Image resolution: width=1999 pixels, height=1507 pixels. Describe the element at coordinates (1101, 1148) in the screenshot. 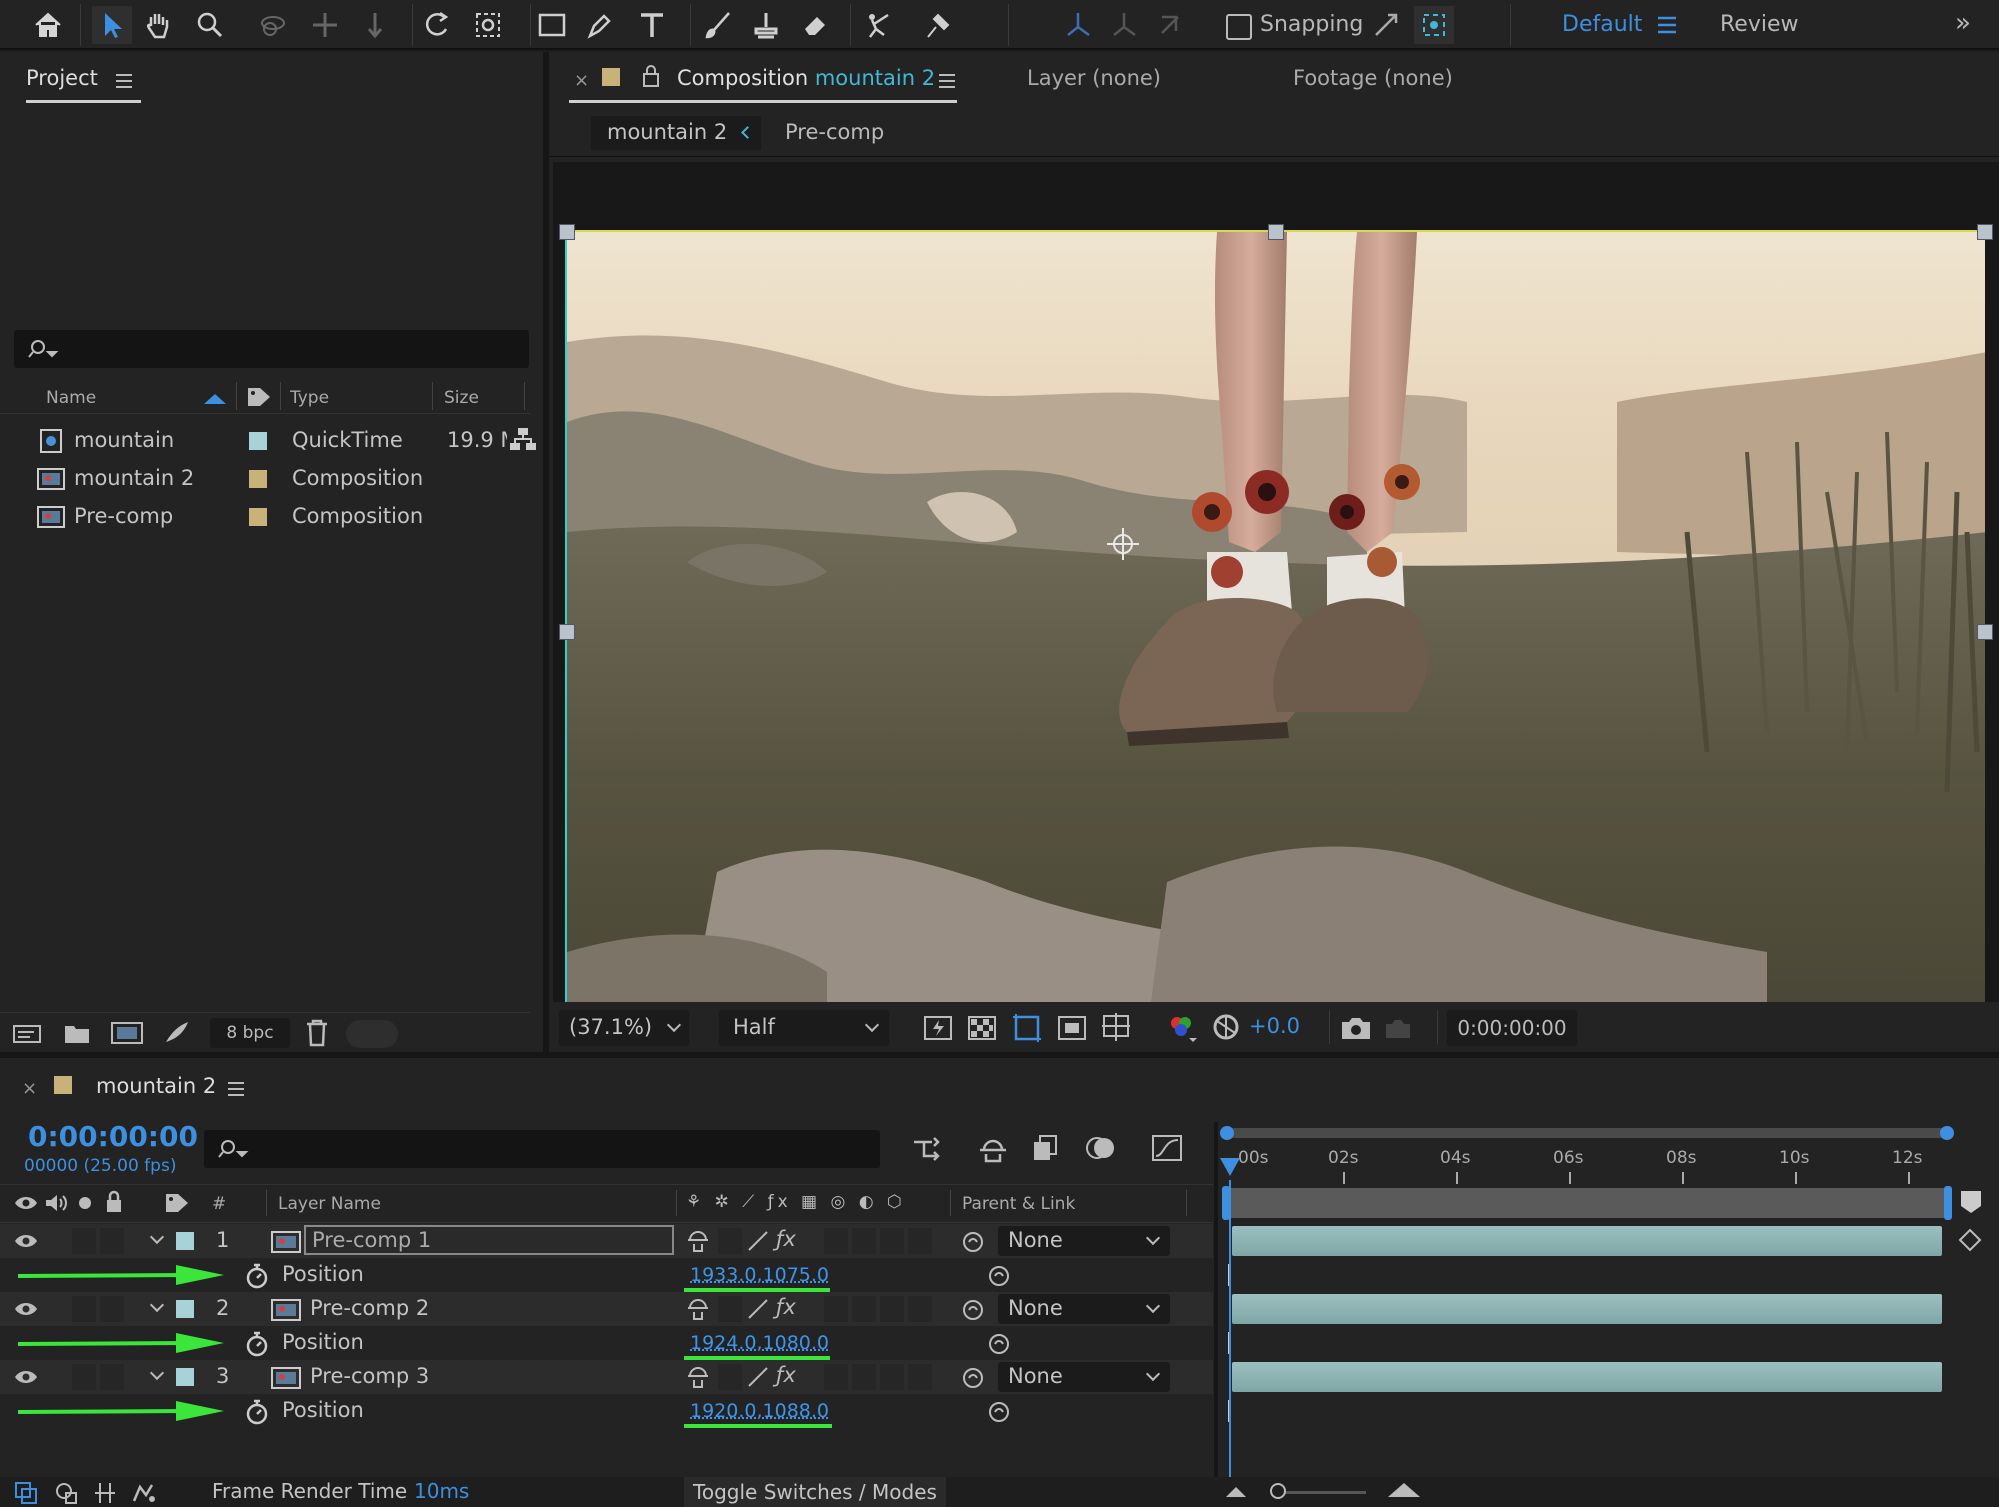

I see `motion-blur-icon` at that location.